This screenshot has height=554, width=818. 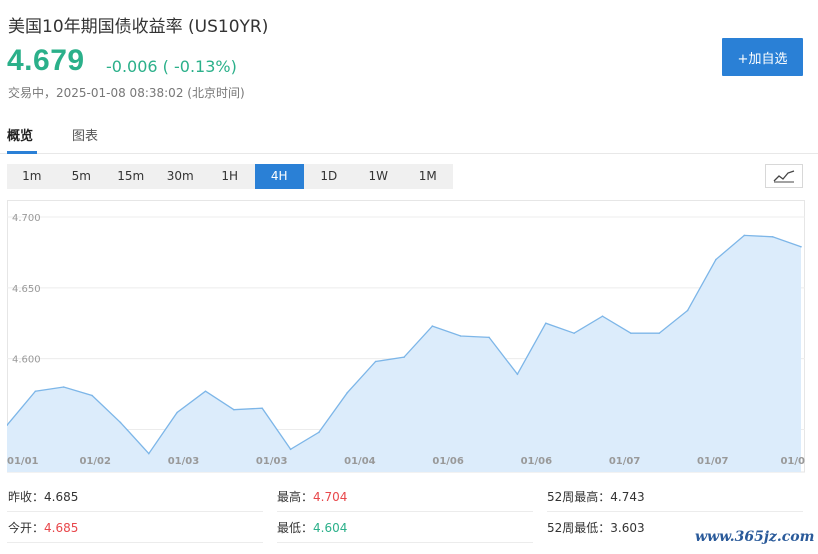 What do you see at coordinates (579, 497) in the screenshot?
I see `w52-high-label: 52周最高：` at bounding box center [579, 497].